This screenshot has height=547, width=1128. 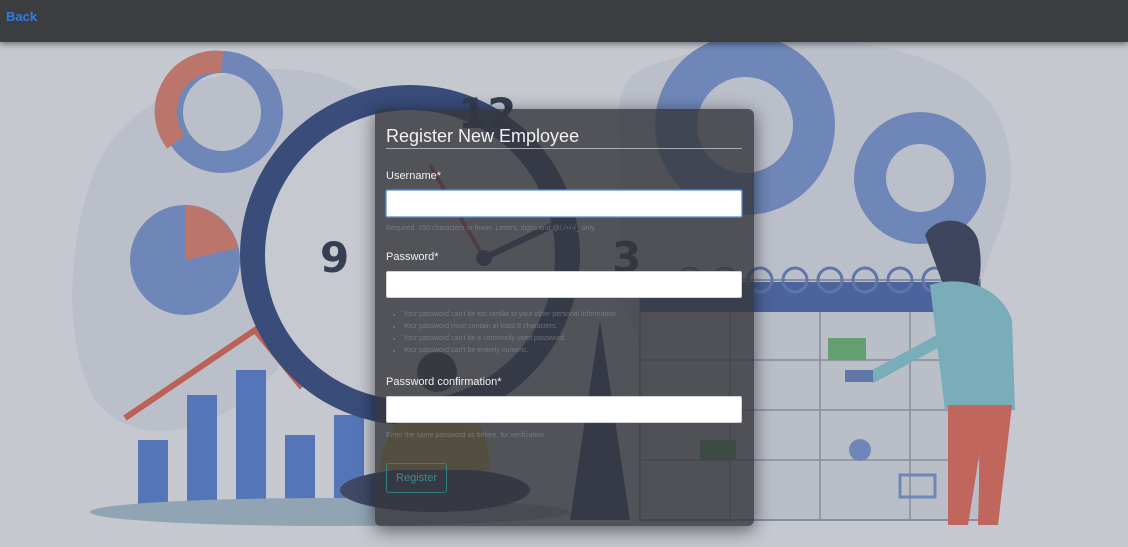 What do you see at coordinates (412, 257) in the screenshot?
I see `password-label: Password*` at bounding box center [412, 257].